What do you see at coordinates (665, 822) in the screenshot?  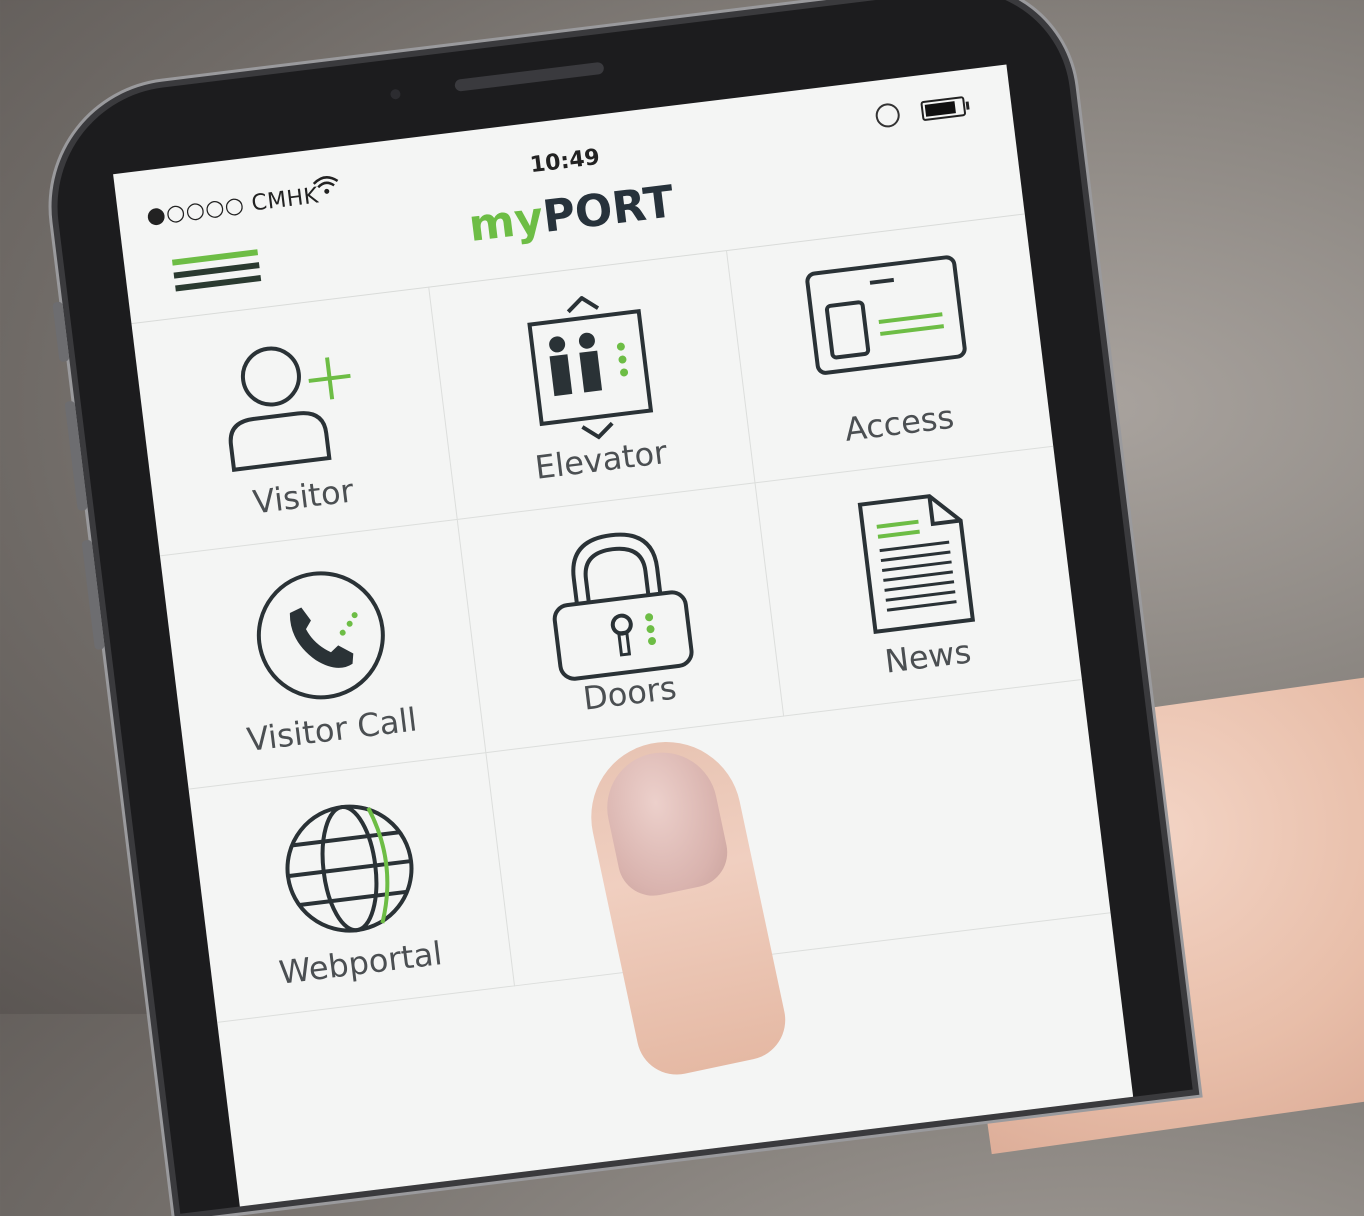 I see `thumbnail` at bounding box center [665, 822].